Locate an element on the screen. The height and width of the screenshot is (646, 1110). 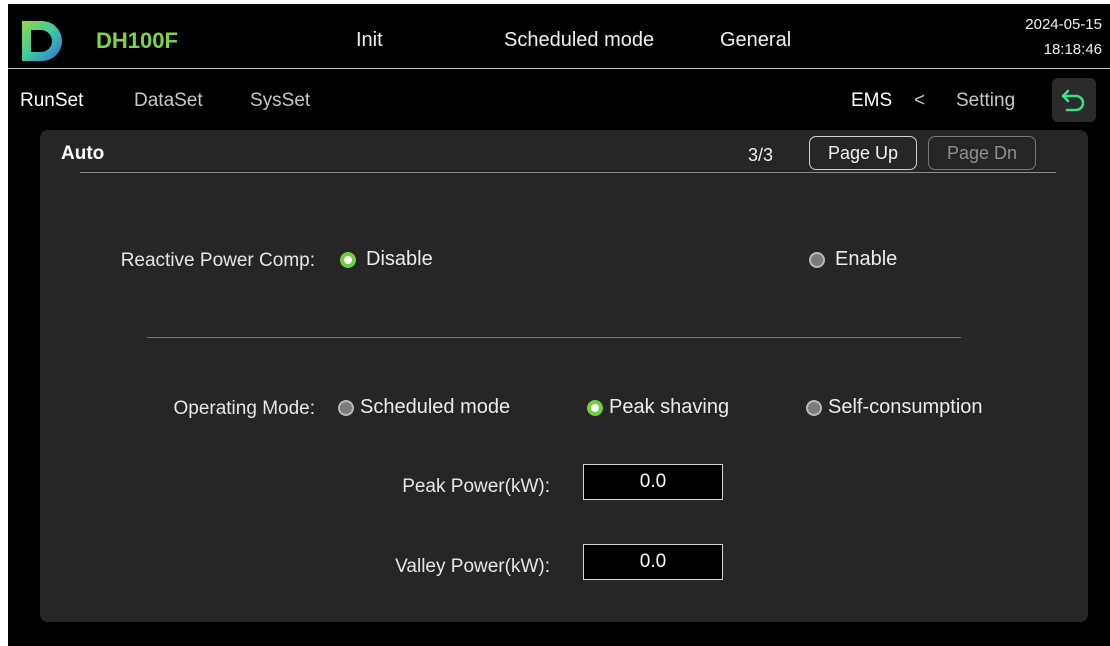
radio-label: Disable is located at coordinates (399, 259).